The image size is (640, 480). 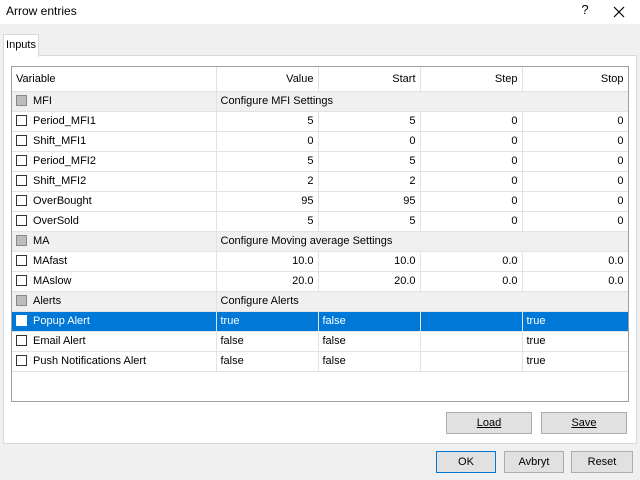 What do you see at coordinates (114, 141) in the screenshot?
I see `variable-cell: Shift_MFI1` at bounding box center [114, 141].